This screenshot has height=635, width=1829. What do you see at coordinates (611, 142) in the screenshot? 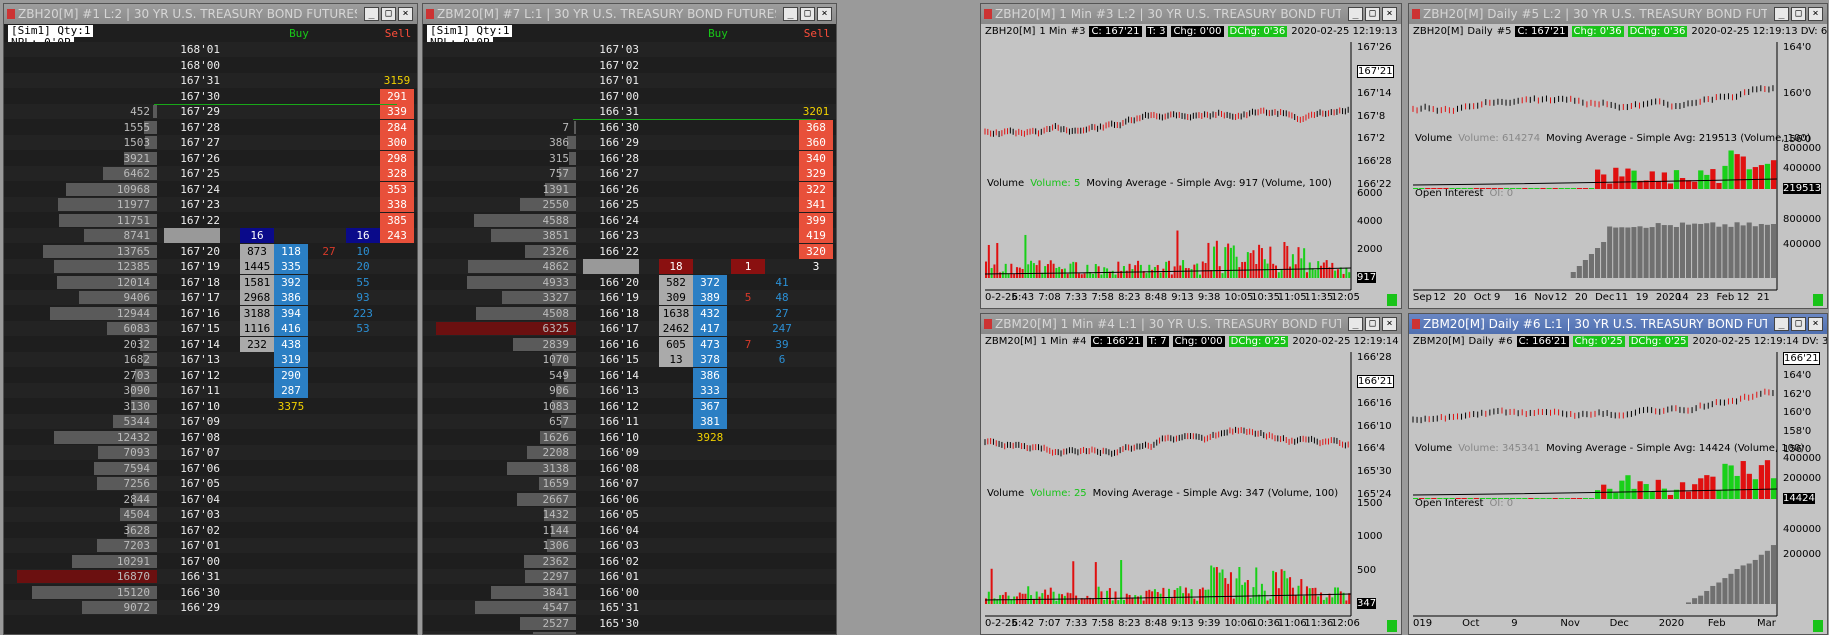
I see `price-cell: 166'29` at bounding box center [611, 142].